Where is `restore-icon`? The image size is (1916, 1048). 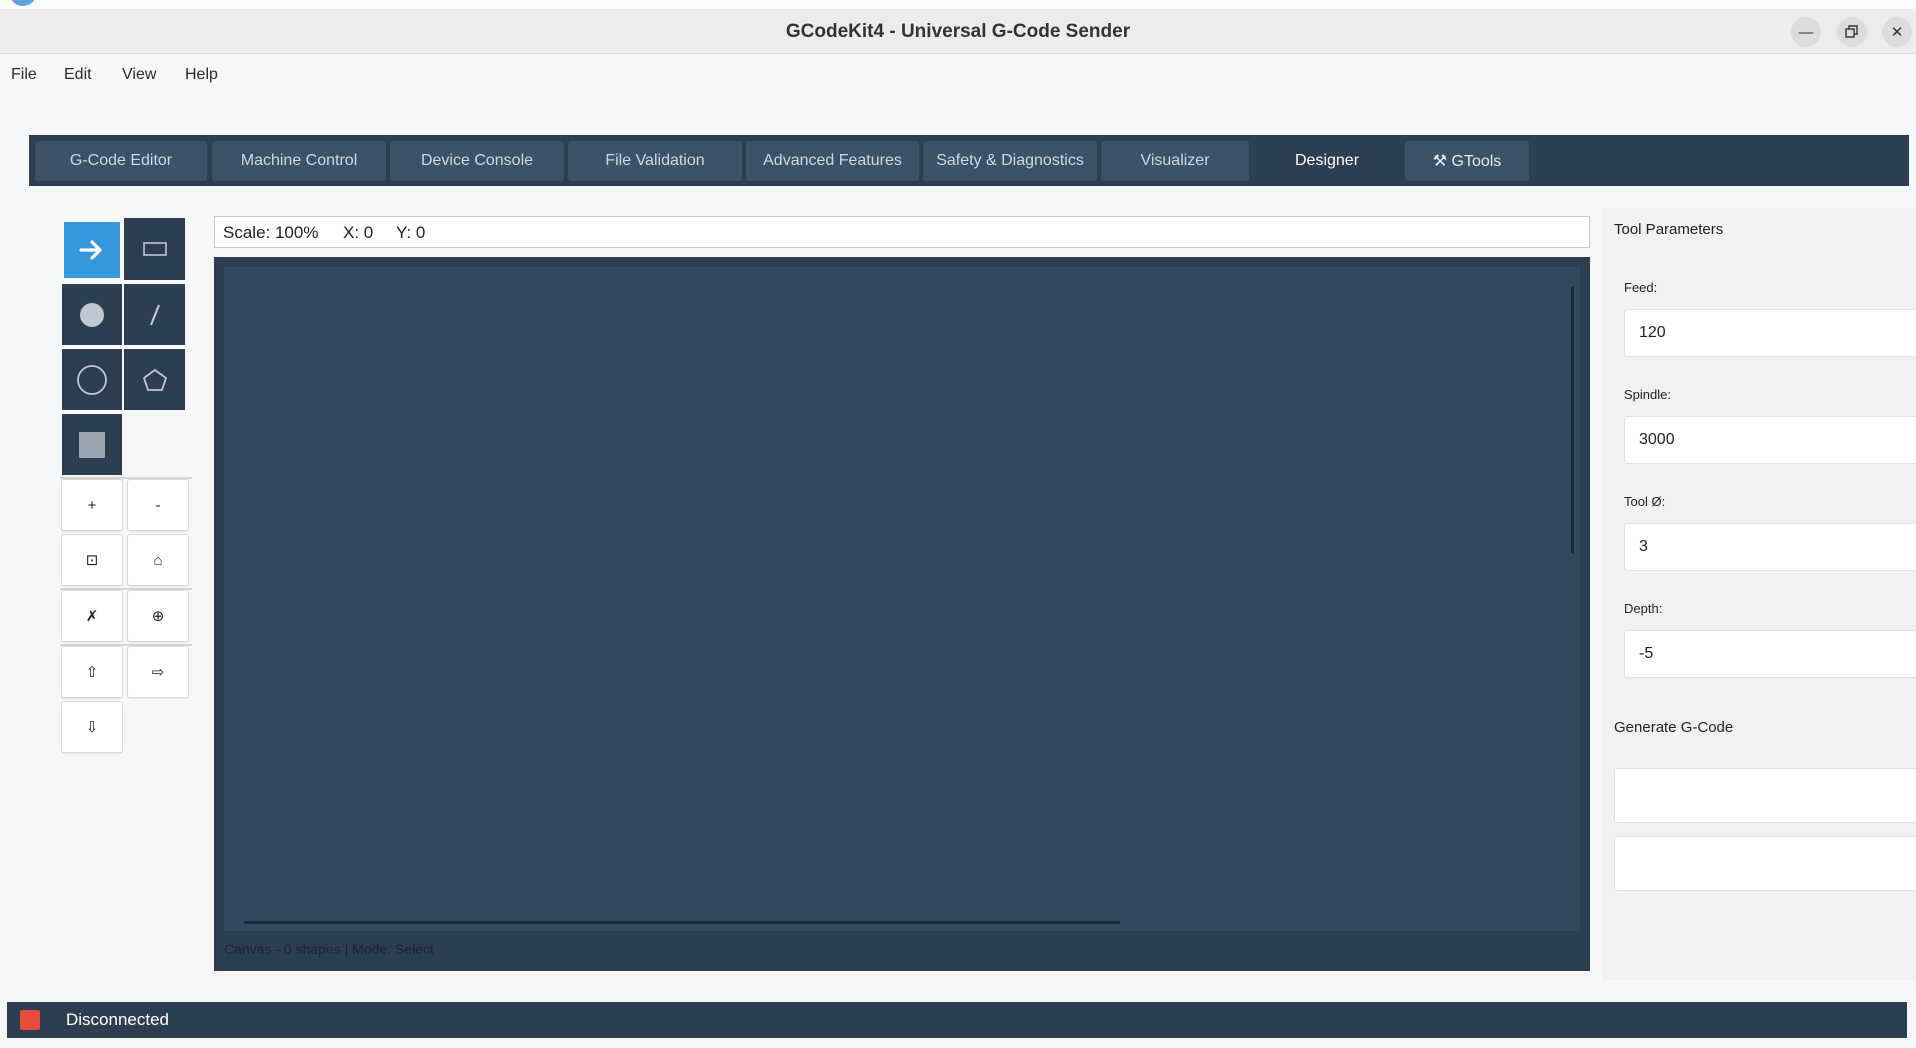 restore-icon is located at coordinates (1851, 31).